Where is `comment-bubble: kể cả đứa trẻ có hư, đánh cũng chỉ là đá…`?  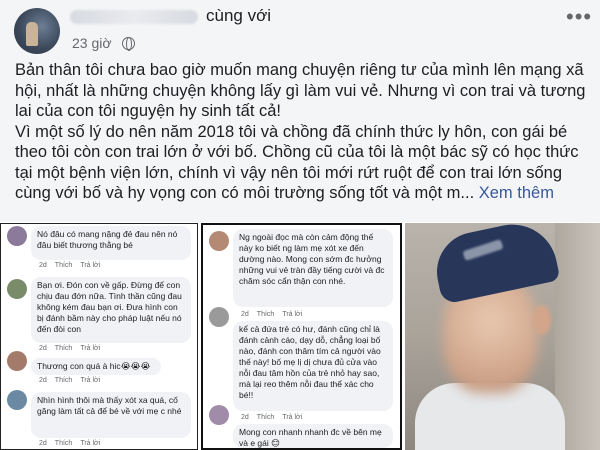 comment-bubble: kể cả đứa trẻ có hư, đánh cũng chỉ là đá… is located at coordinates (313, 366).